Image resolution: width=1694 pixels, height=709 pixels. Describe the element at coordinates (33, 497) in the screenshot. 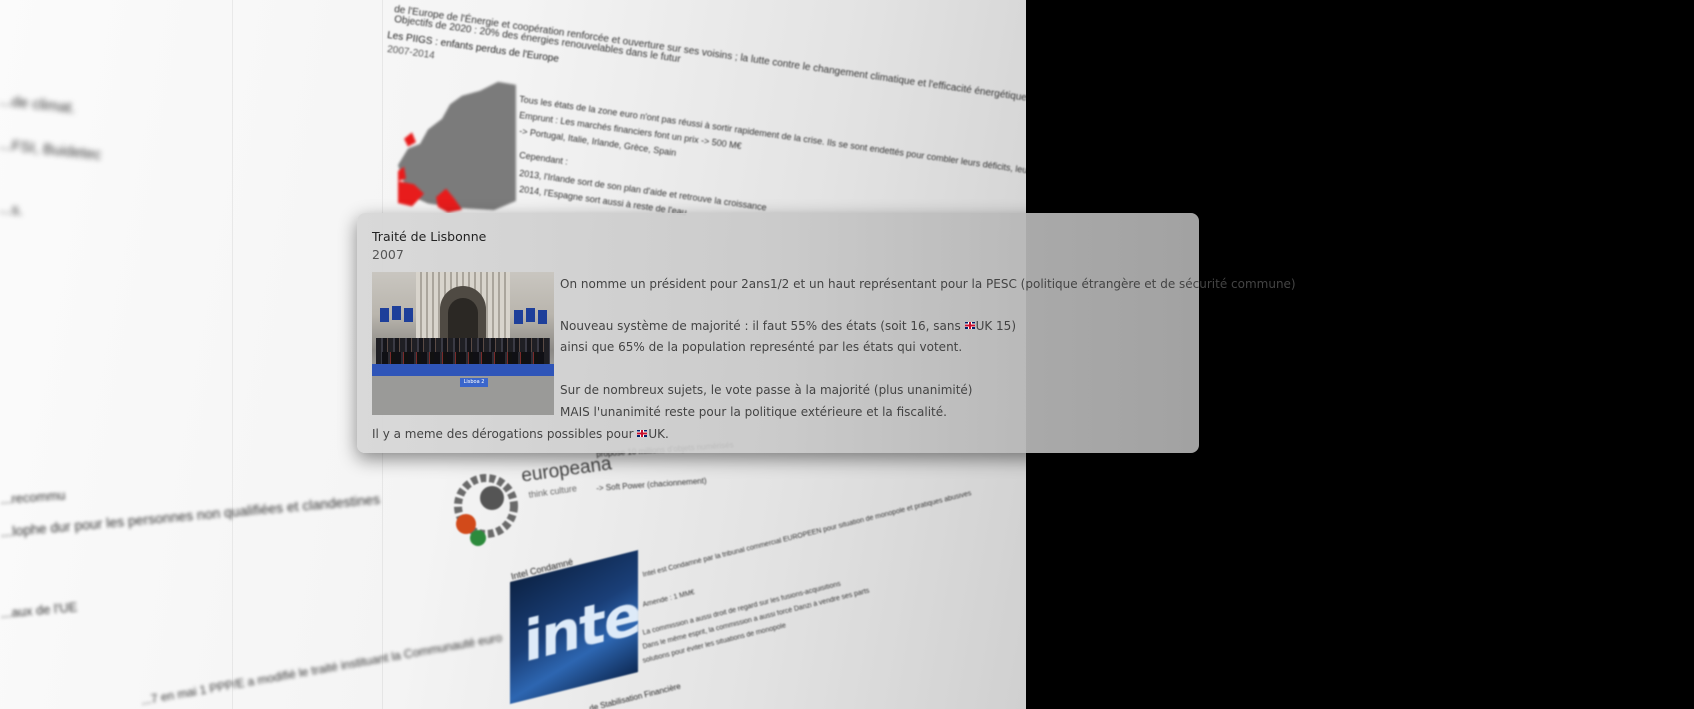

I see `bg-text: ...recommu` at that location.